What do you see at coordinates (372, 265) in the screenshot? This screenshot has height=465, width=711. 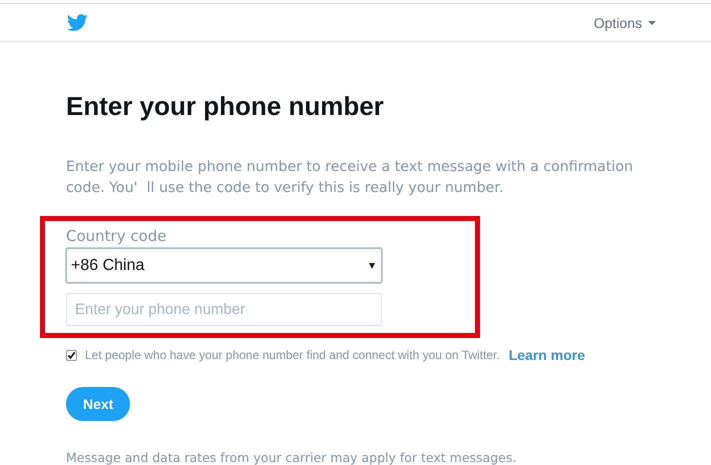 I see `dropdown-caret-icon` at bounding box center [372, 265].